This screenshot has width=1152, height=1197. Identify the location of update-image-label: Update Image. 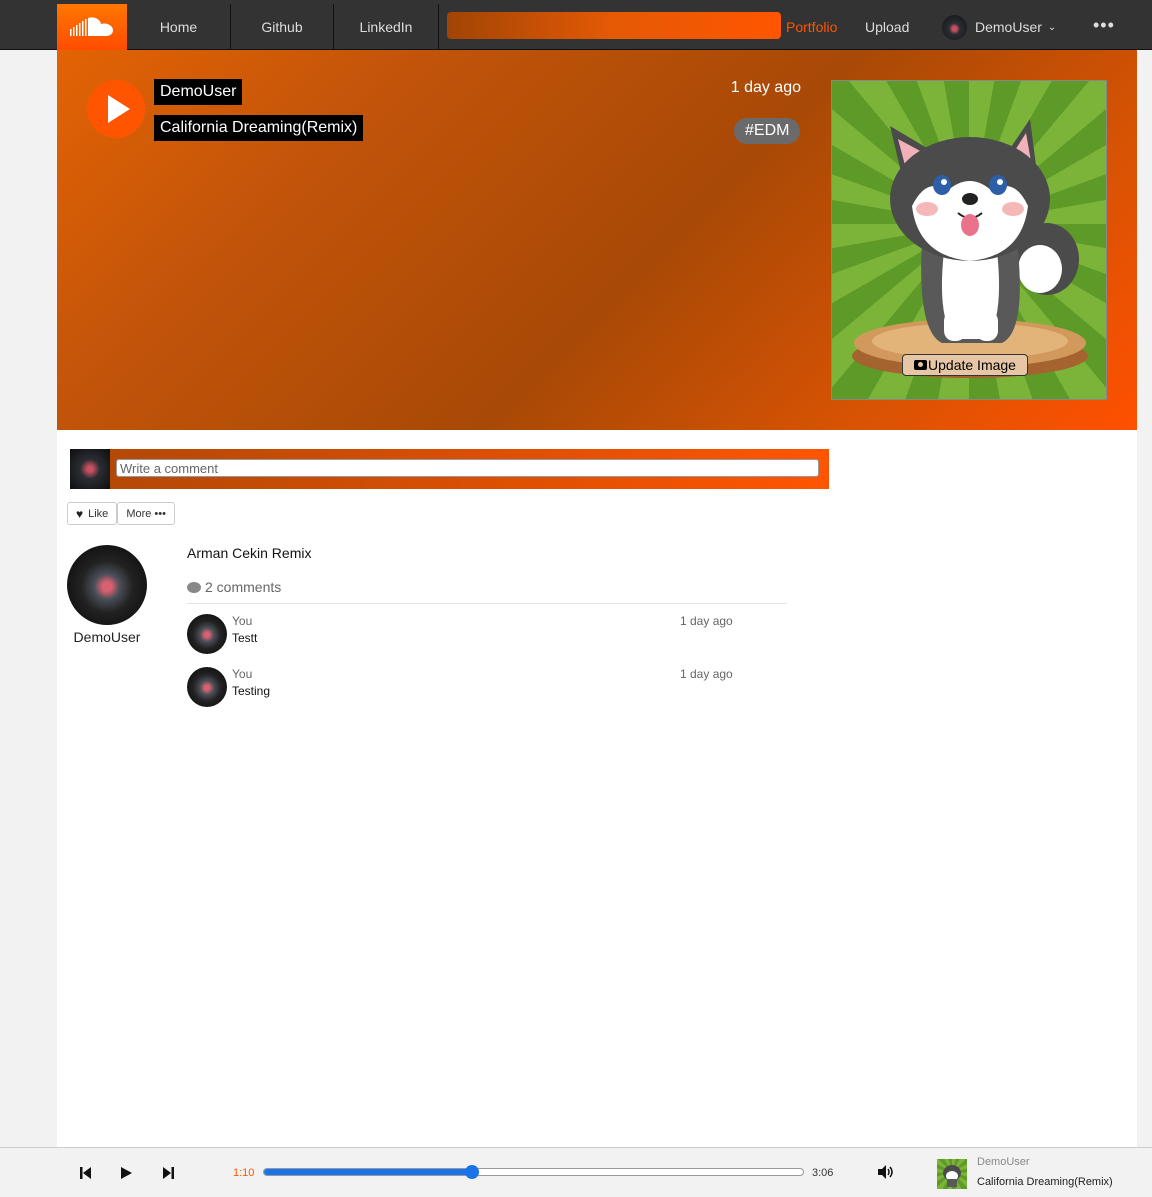
(972, 365).